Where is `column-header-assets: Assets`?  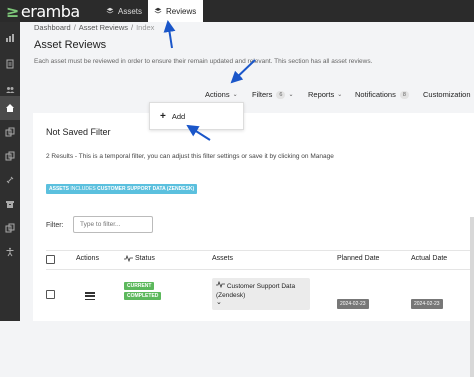
column-header-assets: Assets is located at coordinates (222, 258).